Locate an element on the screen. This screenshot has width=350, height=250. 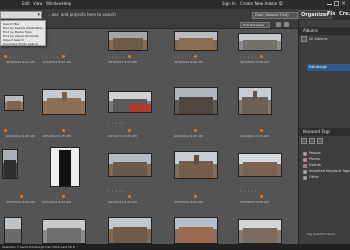
album-label: Edinburgh is located at coordinates (318, 67).